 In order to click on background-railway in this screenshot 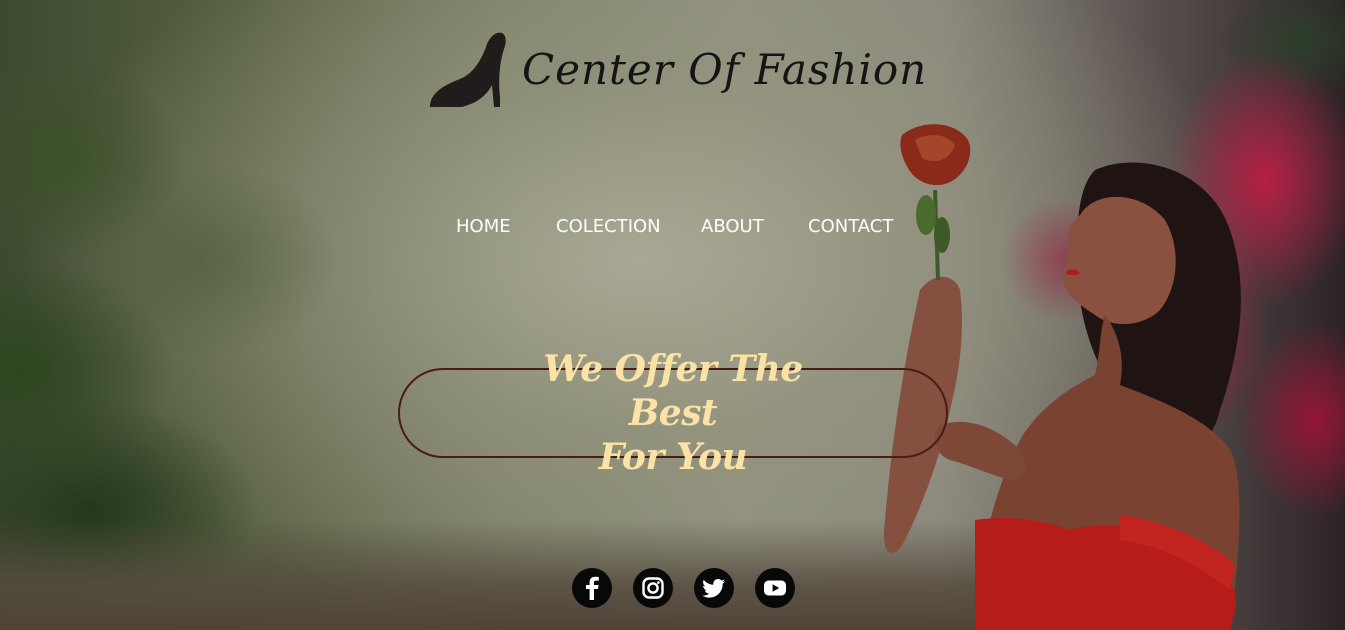, I will do `click(500, 575)`.